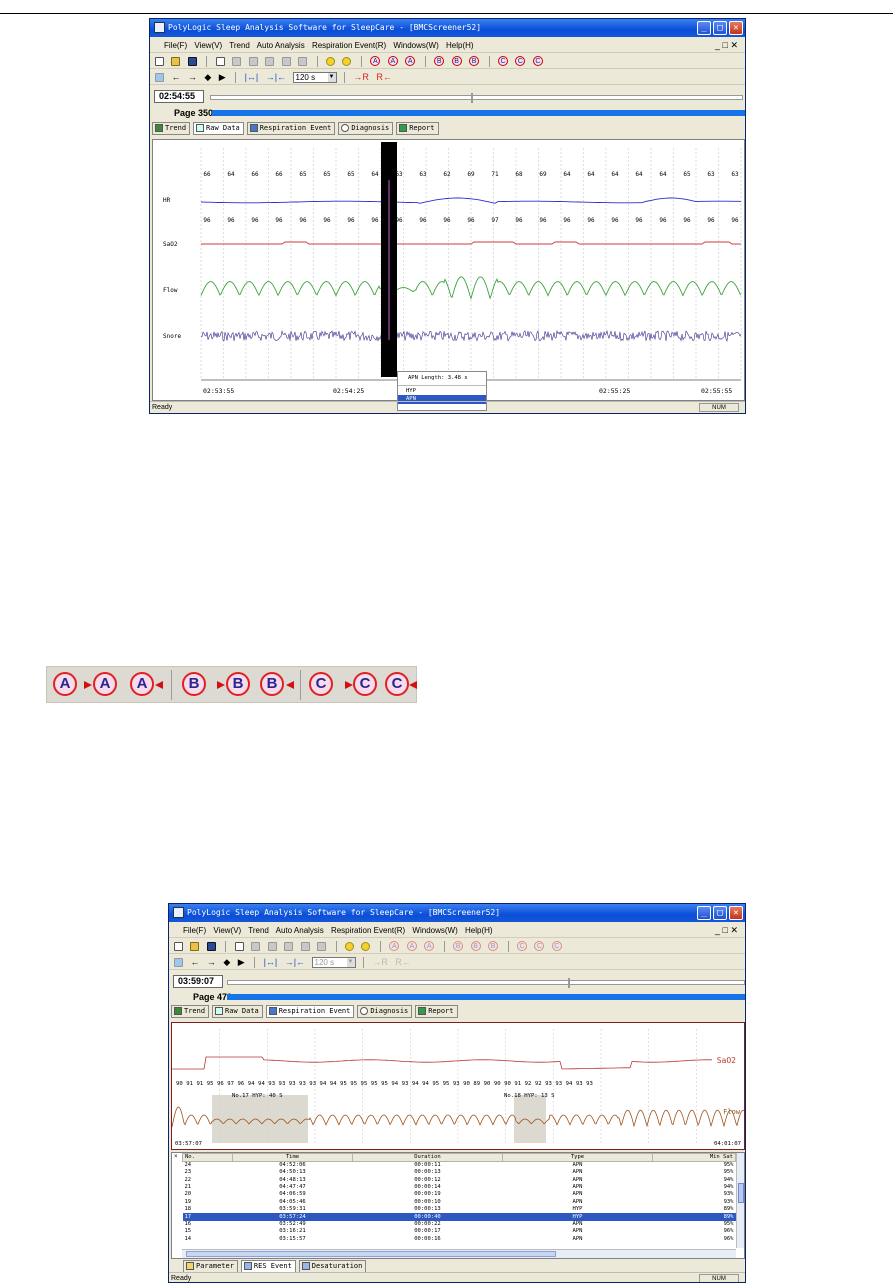  I want to click on tab-respiration-event: Respiration Event, so click(310, 1011).